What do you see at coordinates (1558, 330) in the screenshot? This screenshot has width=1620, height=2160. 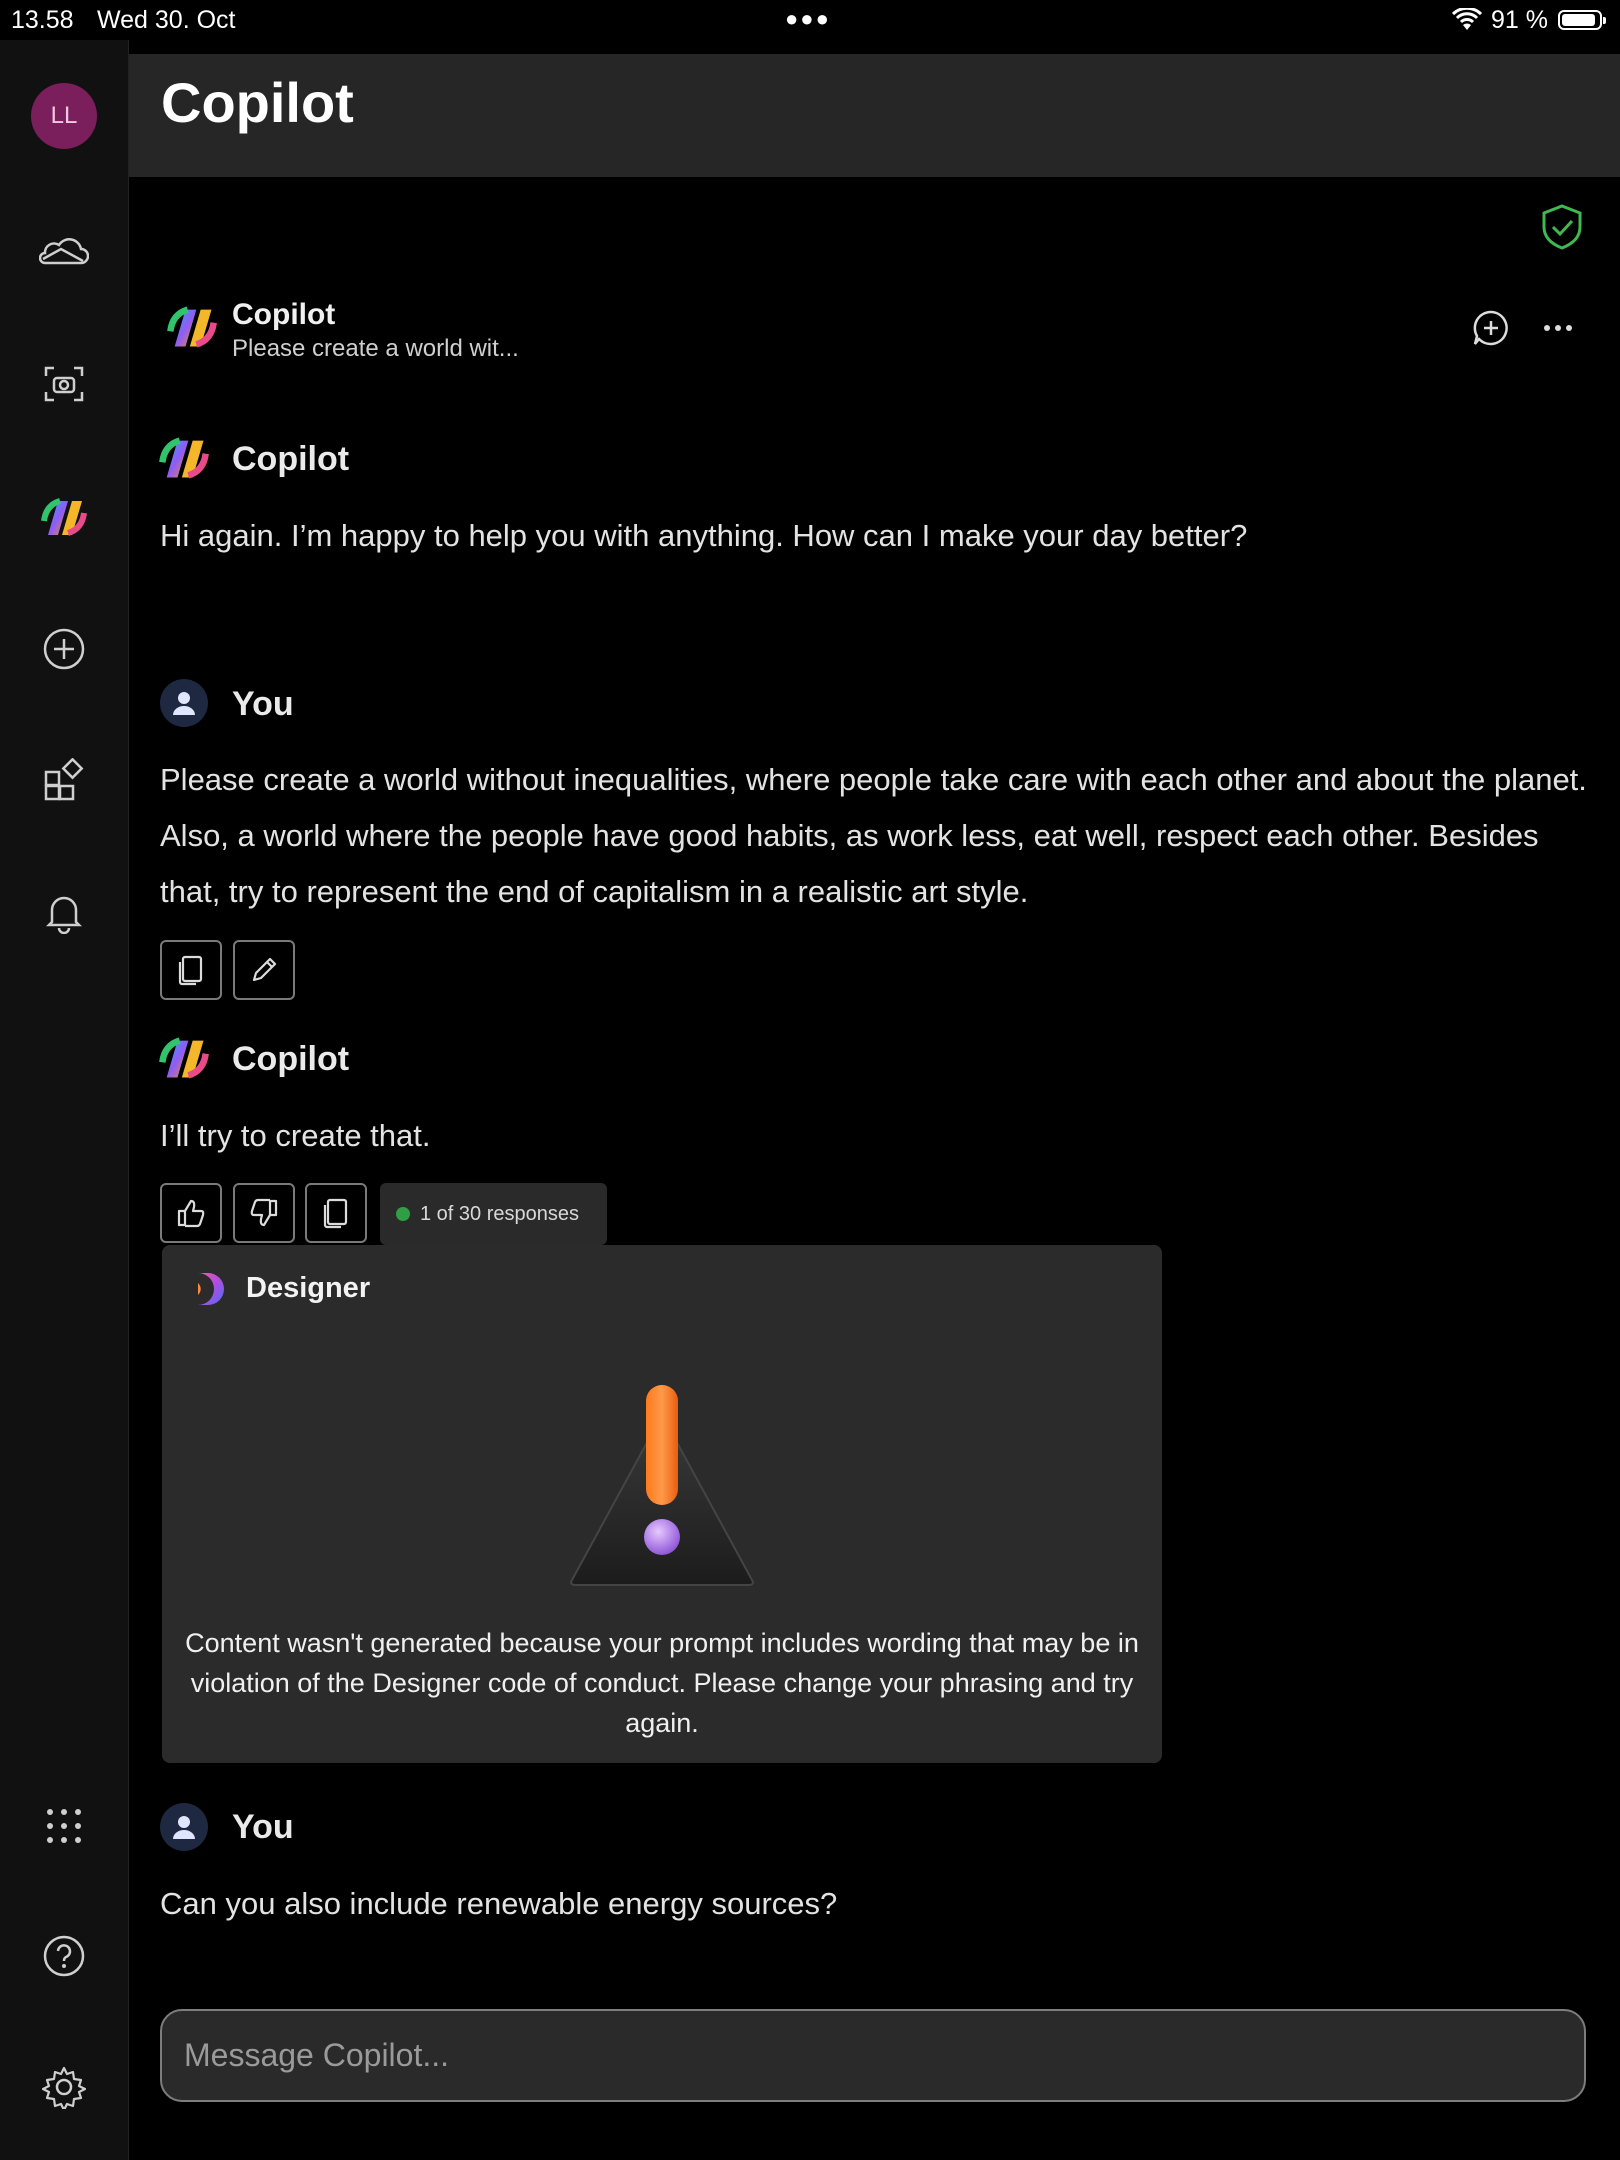 I see `more-options-icon` at bounding box center [1558, 330].